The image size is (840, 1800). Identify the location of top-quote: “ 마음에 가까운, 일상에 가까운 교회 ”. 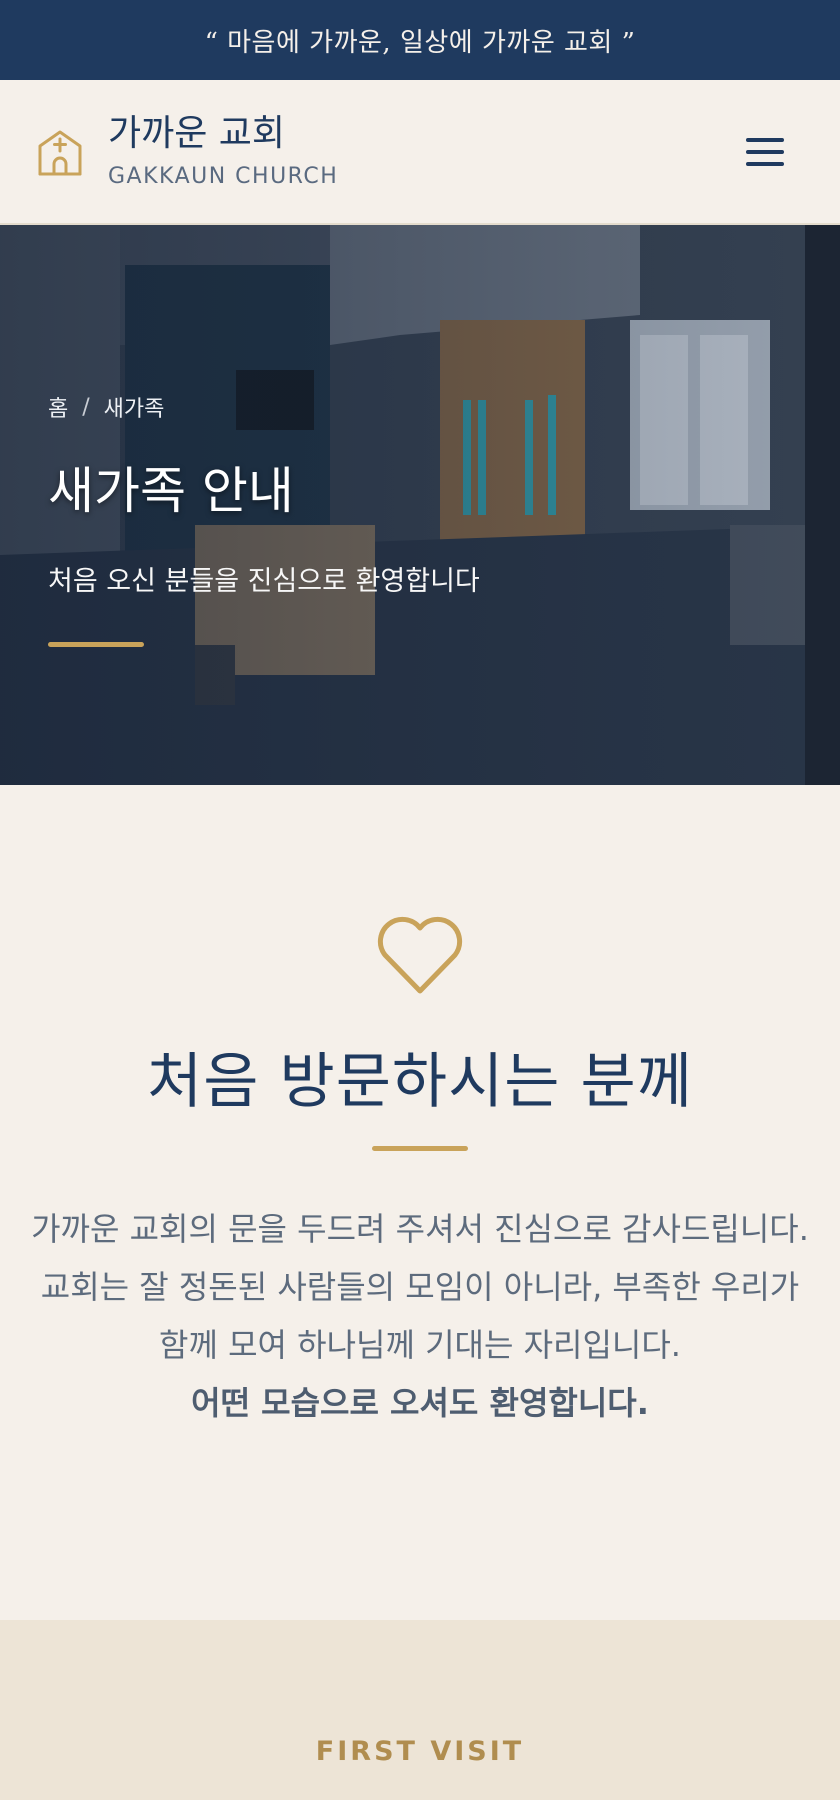
(420, 42).